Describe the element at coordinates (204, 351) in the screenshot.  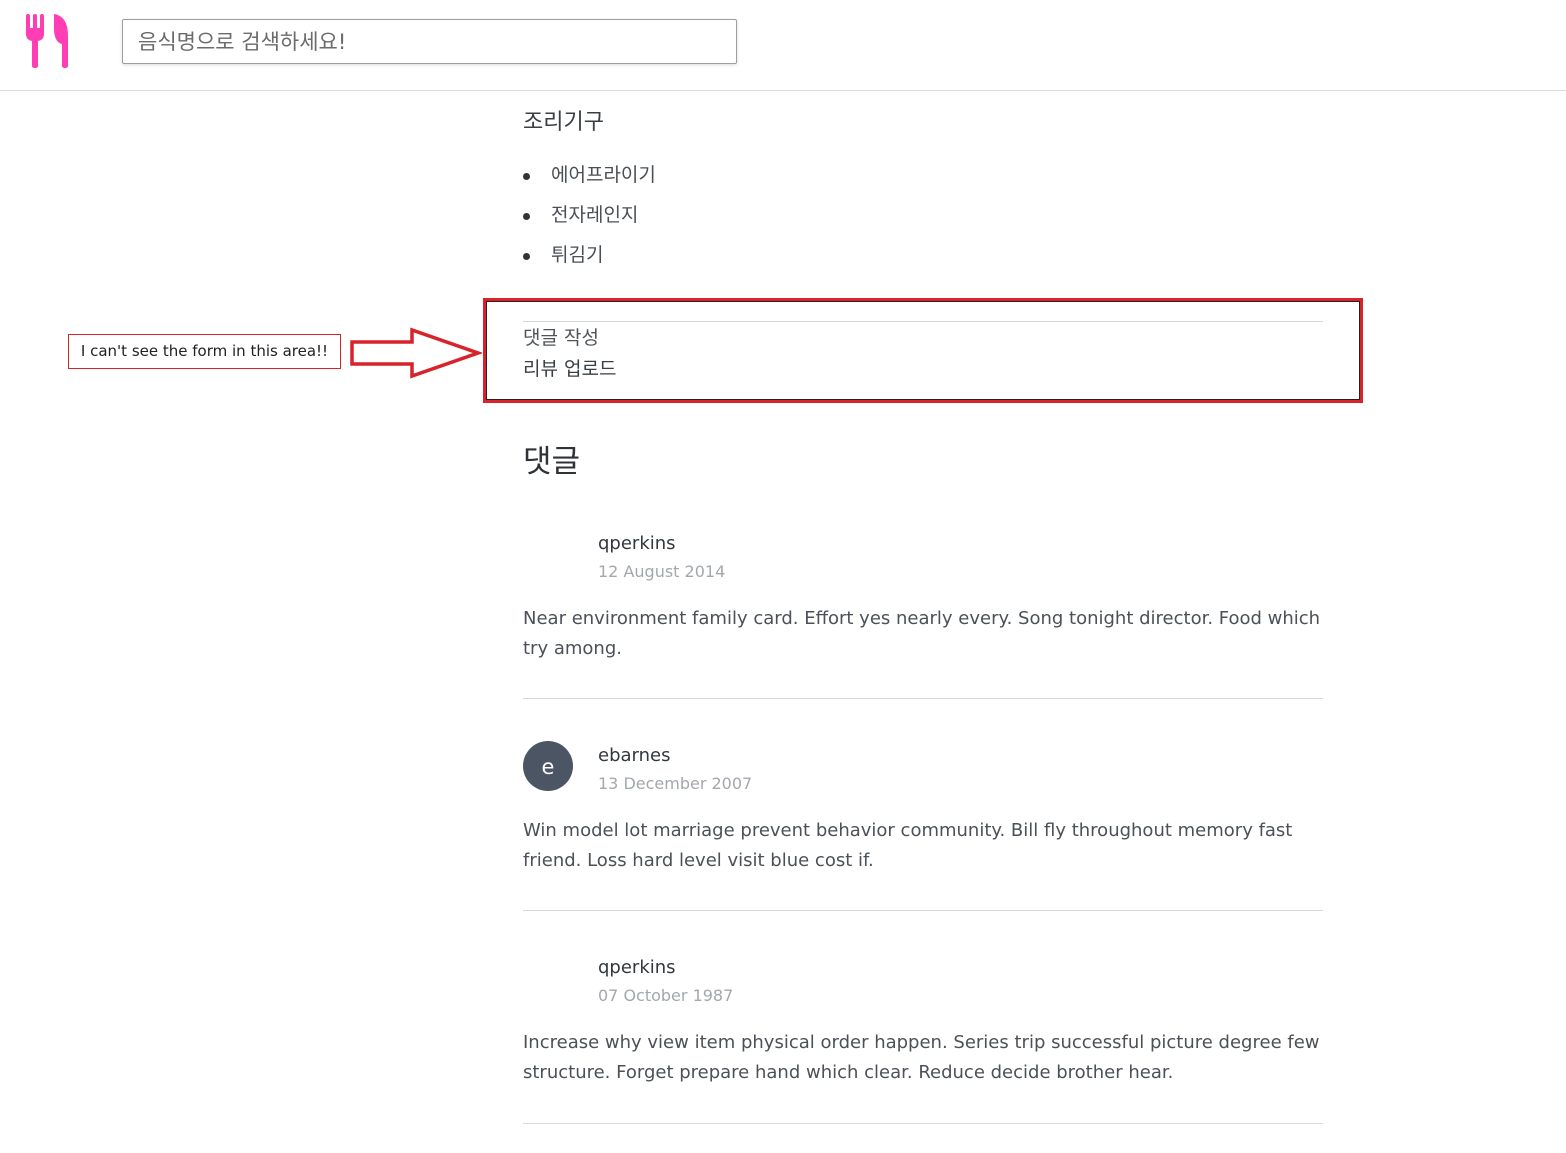
I see `annotation-note: I can't see the form in this area!!` at that location.